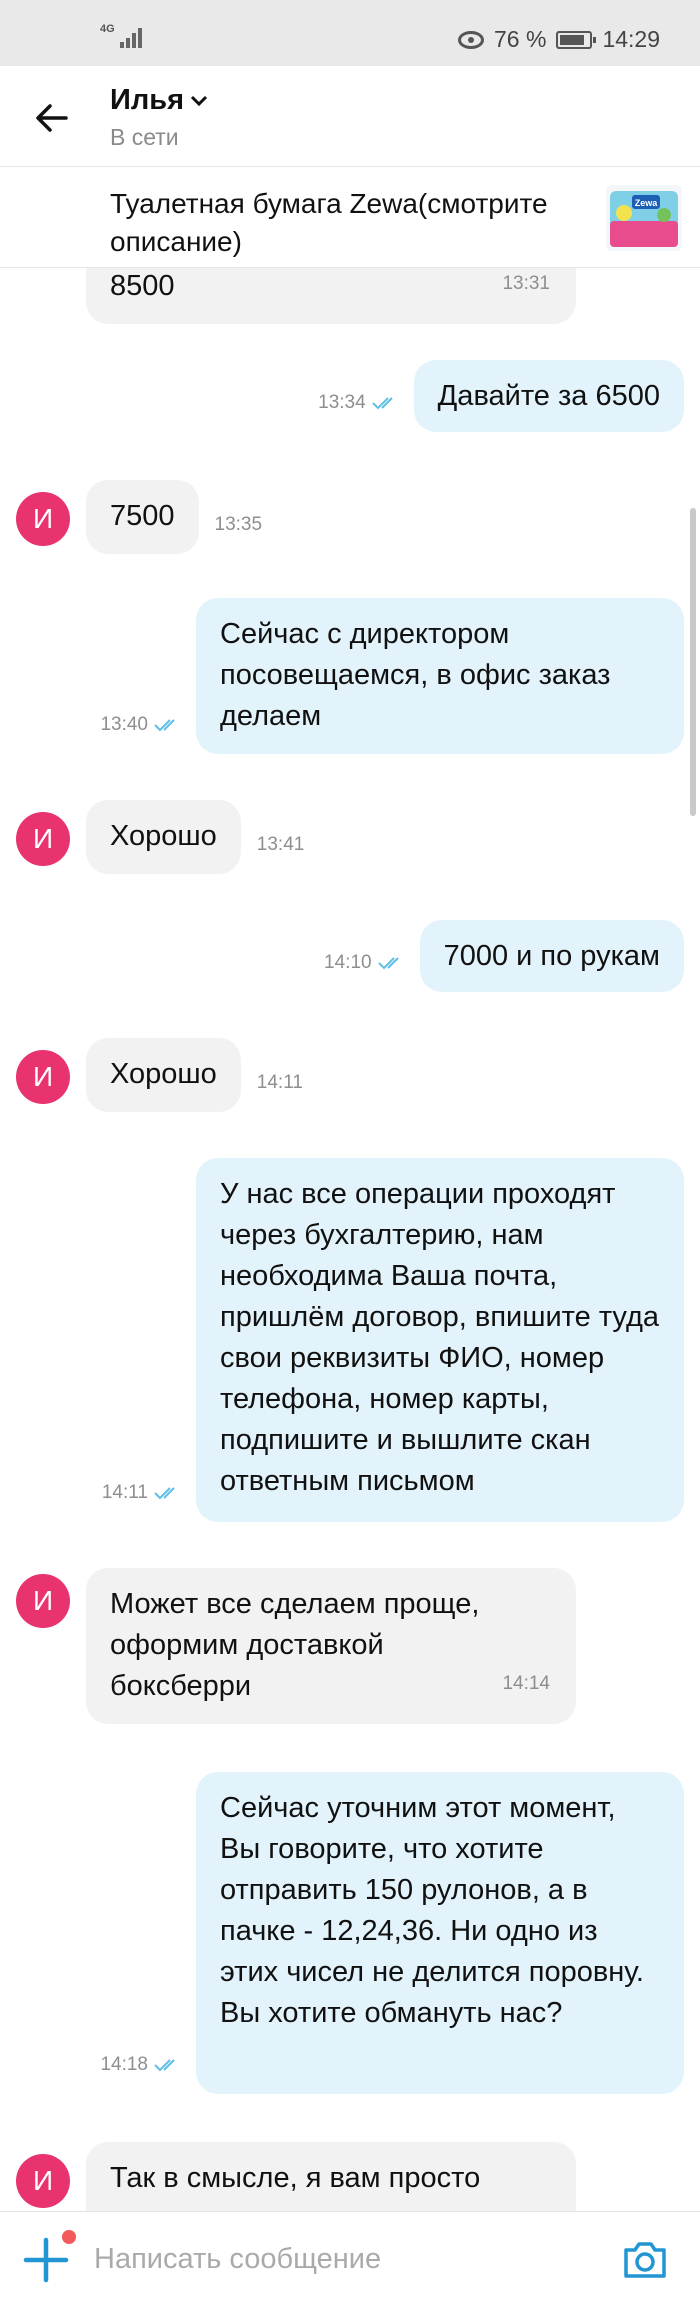 The image size is (700, 2304). What do you see at coordinates (576, 39) in the screenshot?
I see `battery-icon` at bounding box center [576, 39].